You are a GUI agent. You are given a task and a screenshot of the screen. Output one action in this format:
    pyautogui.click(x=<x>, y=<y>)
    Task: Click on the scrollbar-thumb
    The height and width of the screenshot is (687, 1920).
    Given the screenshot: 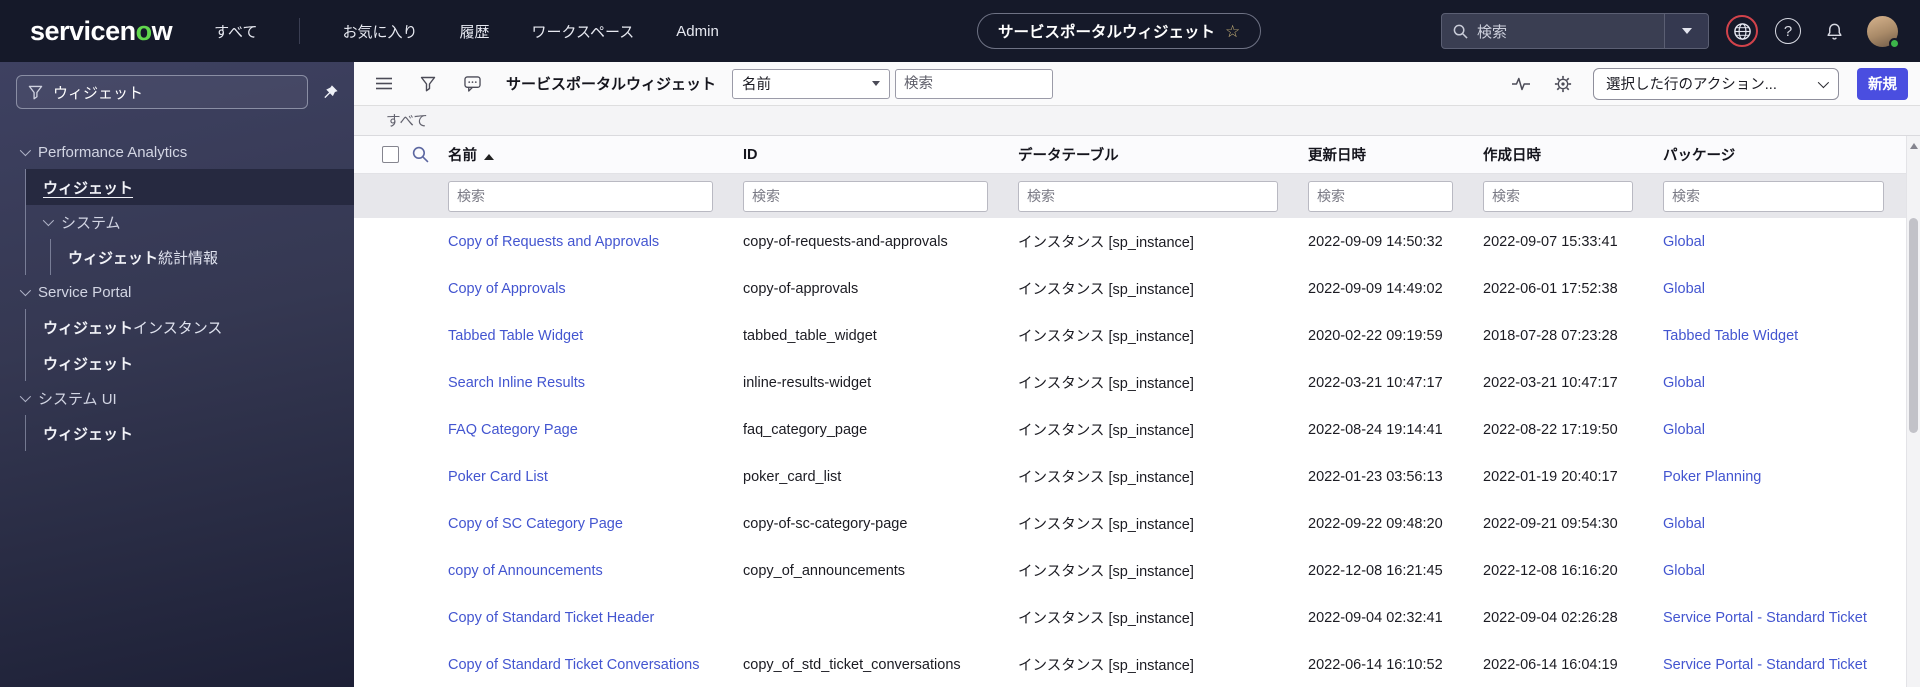 What is the action you would take?
    pyautogui.click(x=1913, y=325)
    